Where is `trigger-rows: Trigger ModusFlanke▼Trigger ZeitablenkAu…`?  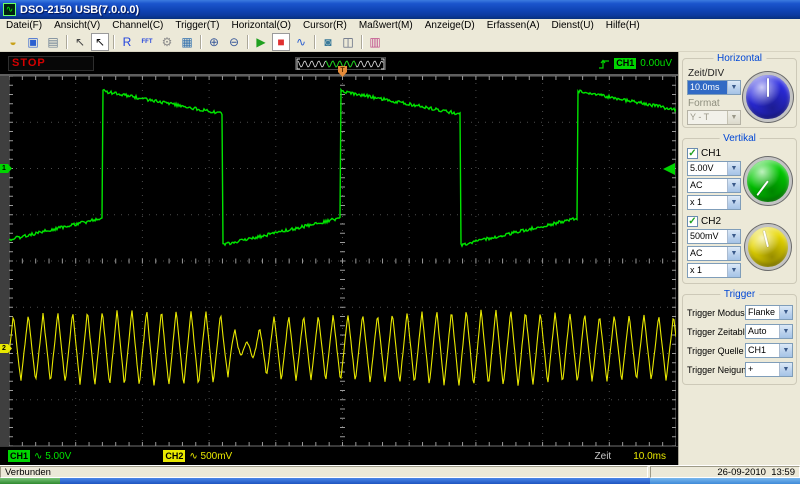
trigger-rows: Trigger ModusFlanke▼Trigger ZeitablenkAu… is located at coordinates (740, 341).